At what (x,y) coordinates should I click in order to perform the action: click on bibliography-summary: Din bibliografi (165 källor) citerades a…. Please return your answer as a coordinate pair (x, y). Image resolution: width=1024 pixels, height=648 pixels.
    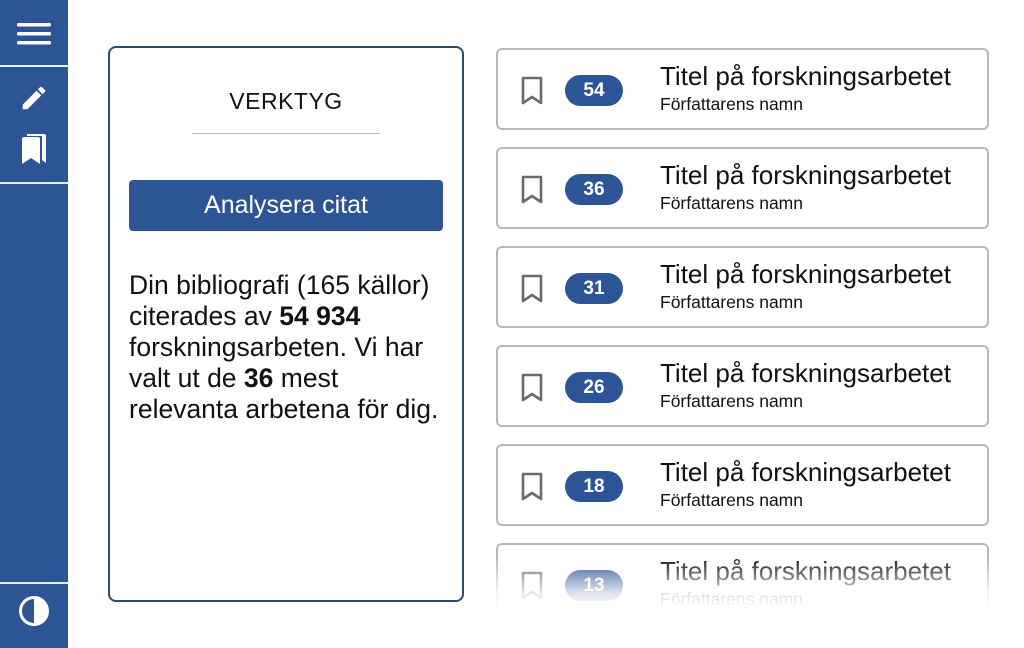
    Looking at the image, I should click on (289, 347).